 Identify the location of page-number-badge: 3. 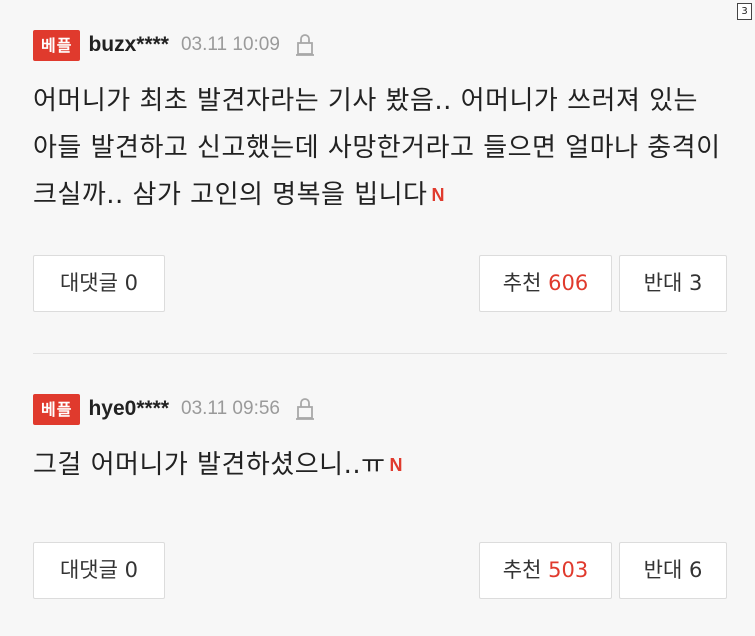
(744, 11).